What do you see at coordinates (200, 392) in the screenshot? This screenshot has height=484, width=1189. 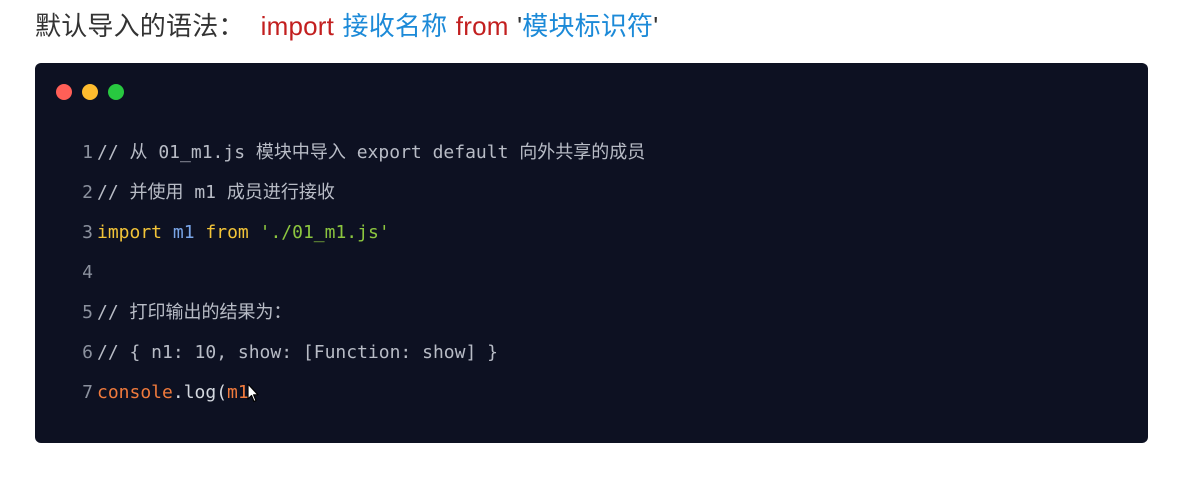 I see `log-method: .log(` at bounding box center [200, 392].